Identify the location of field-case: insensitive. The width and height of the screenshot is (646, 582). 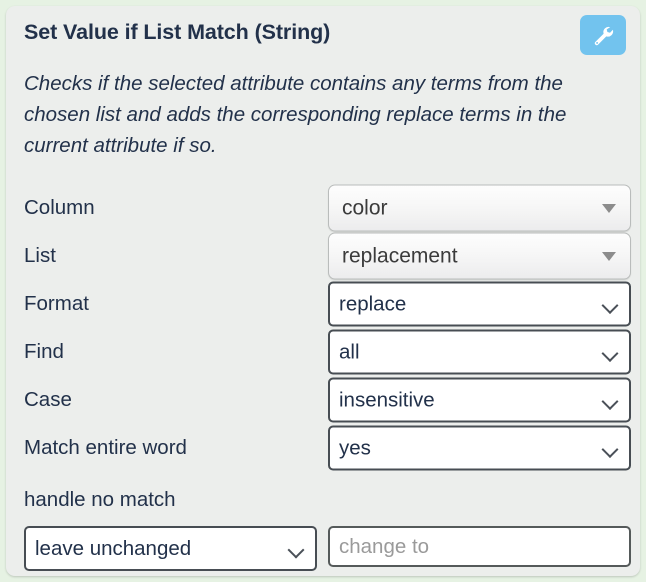
(479, 400).